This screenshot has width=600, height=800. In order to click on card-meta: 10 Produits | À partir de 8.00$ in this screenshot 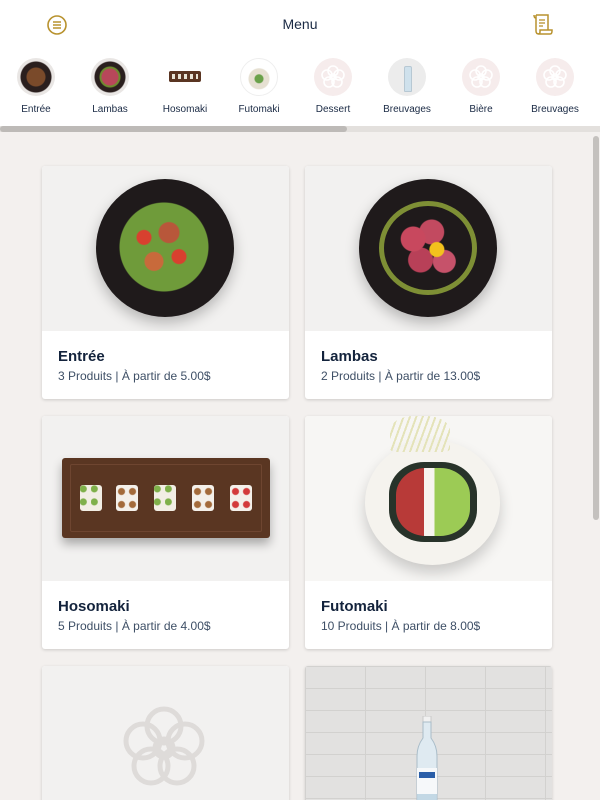, I will do `click(401, 626)`.